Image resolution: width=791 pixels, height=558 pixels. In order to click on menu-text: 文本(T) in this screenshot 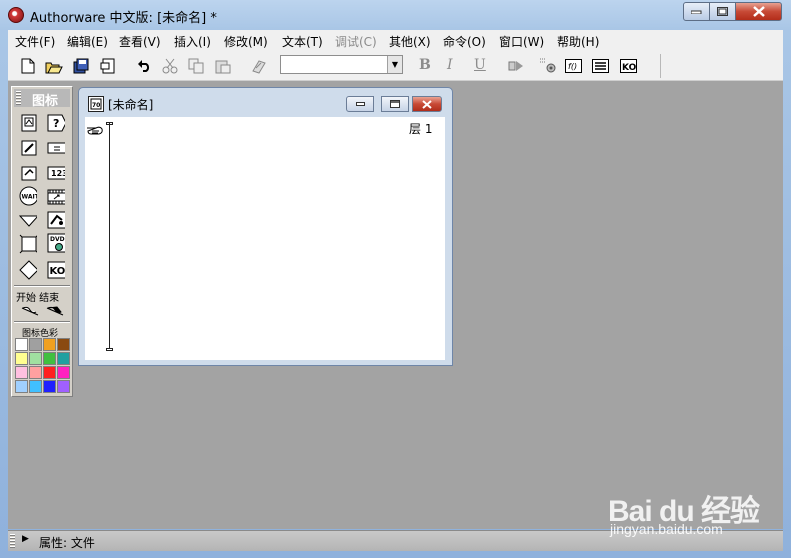, I will do `click(302, 41)`.